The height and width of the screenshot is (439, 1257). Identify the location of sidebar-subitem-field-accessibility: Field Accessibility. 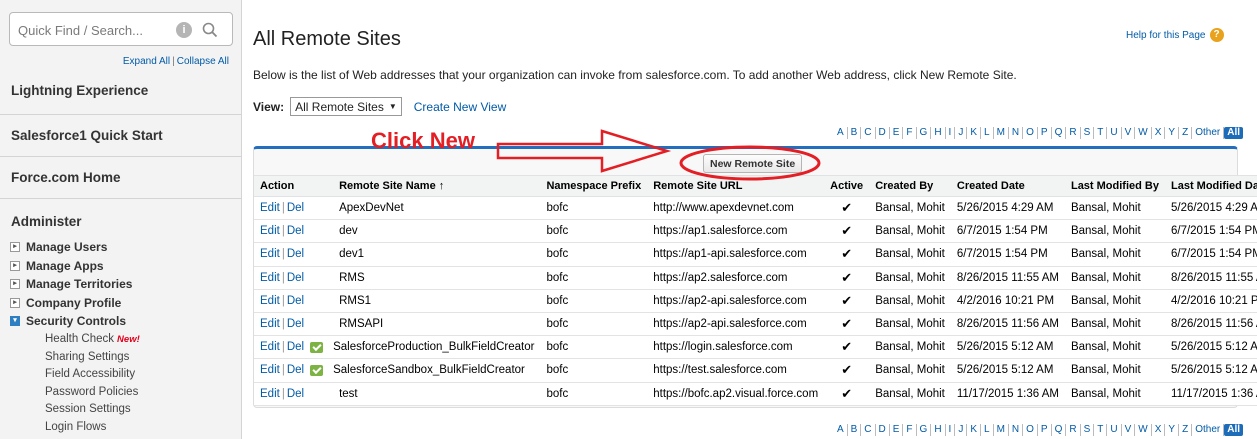
(92, 377).